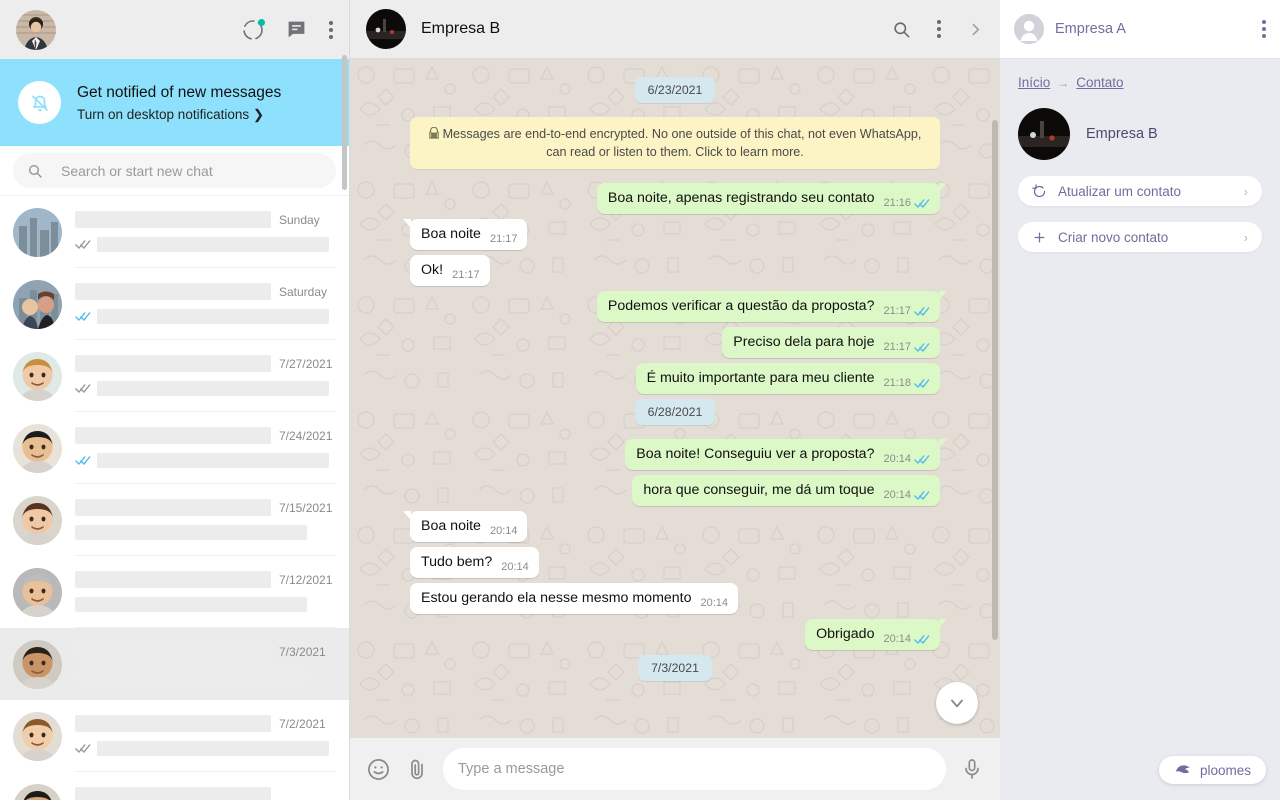 The image size is (1280, 800). Describe the element at coordinates (694, 769) in the screenshot. I see `message-input: Type a message` at that location.